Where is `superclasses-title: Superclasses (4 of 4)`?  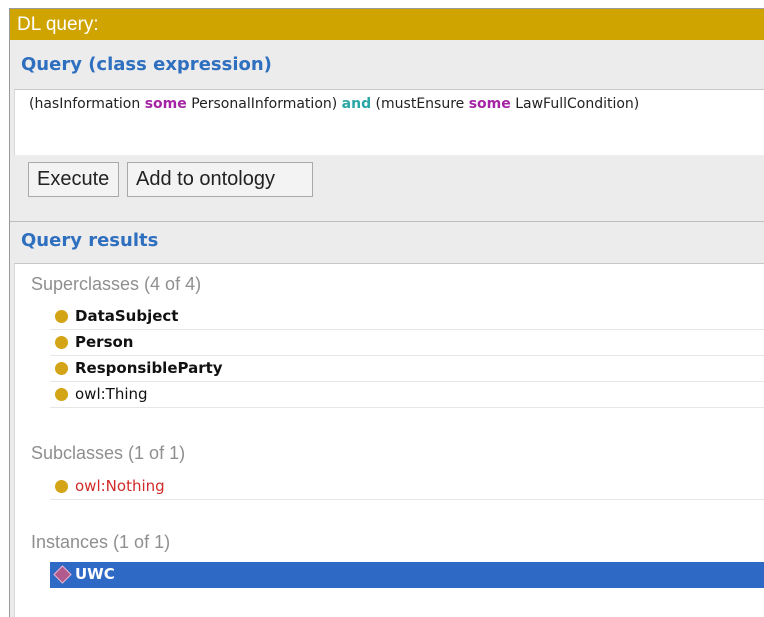
superclasses-title: Superclasses (4 of 4) is located at coordinates (116, 284).